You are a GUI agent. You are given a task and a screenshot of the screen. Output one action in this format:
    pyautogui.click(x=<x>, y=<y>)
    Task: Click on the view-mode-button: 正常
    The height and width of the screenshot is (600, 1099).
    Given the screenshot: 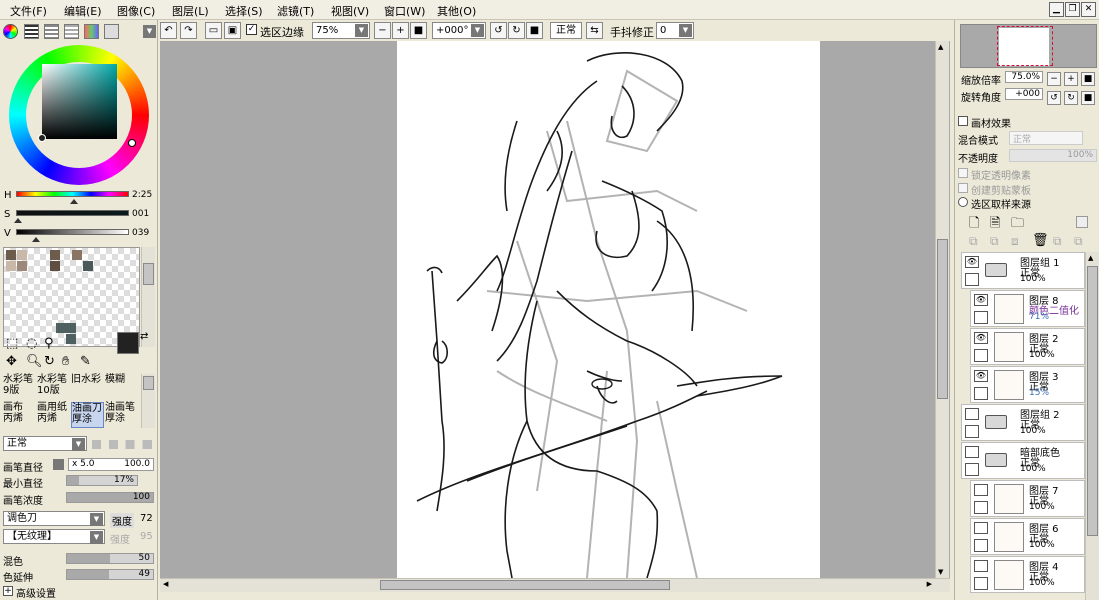 What is the action you would take?
    pyautogui.click(x=566, y=30)
    